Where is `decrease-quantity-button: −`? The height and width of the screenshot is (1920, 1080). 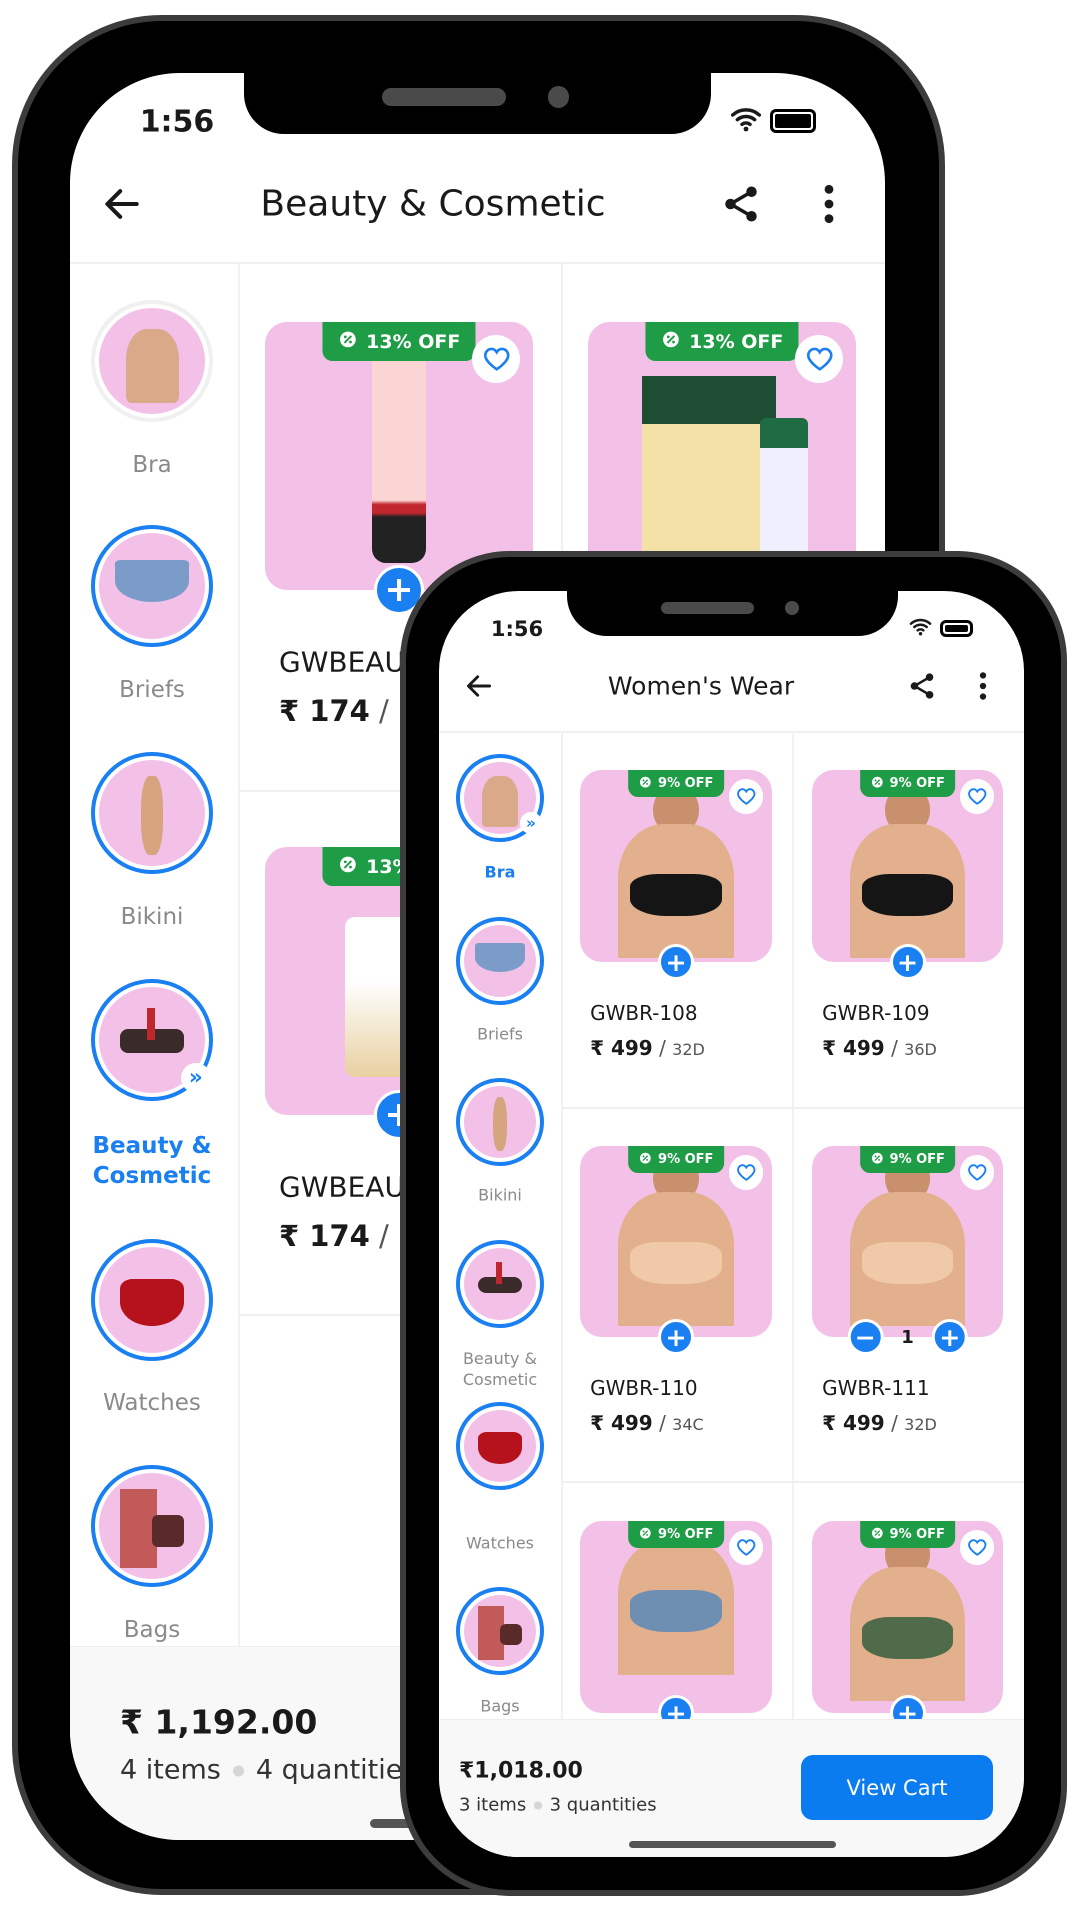
decrease-quantity-button: − is located at coordinates (865, 1337).